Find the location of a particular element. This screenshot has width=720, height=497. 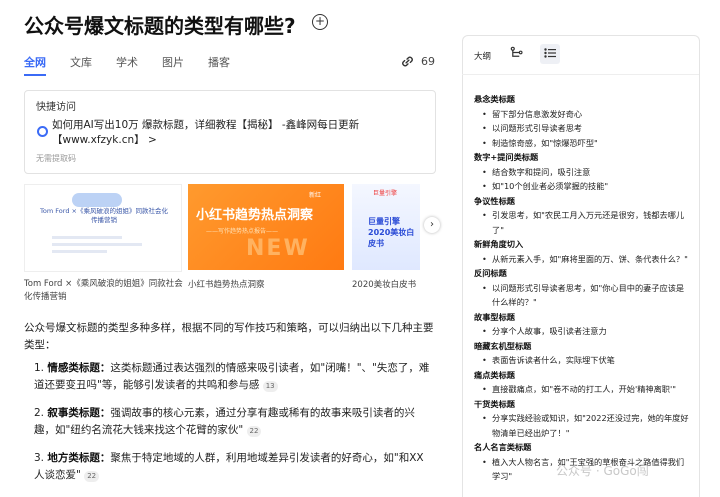

thumbnail-xiaohongshu-new: NEW is located at coordinates (278, 248).